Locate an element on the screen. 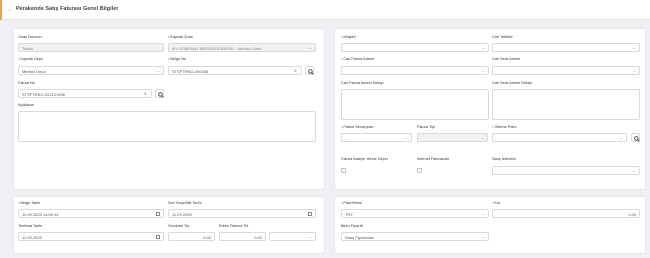 Image resolution: width=650 pixels, height=258 pixels. approval-status-label: Onay Durumu is located at coordinates (30, 37).